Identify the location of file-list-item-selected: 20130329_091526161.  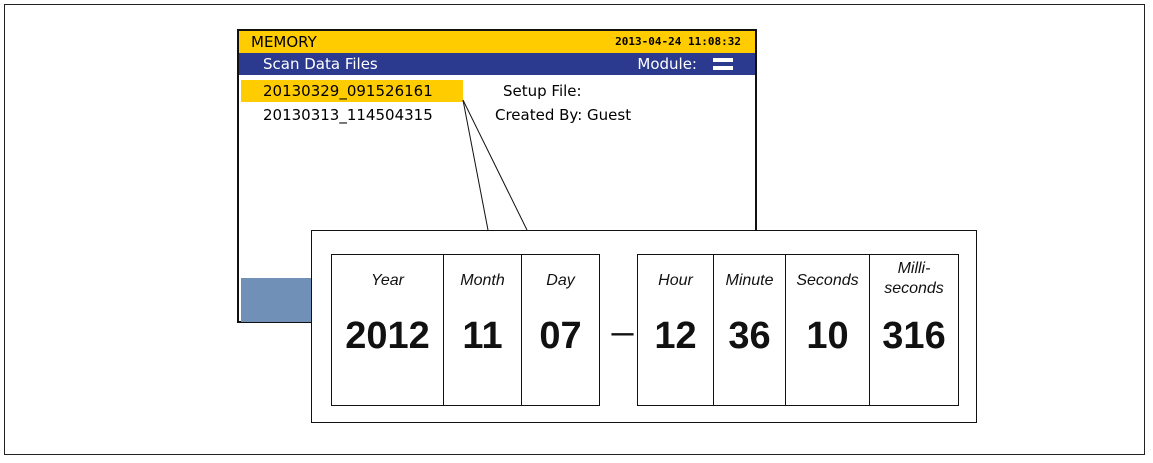
(352, 91).